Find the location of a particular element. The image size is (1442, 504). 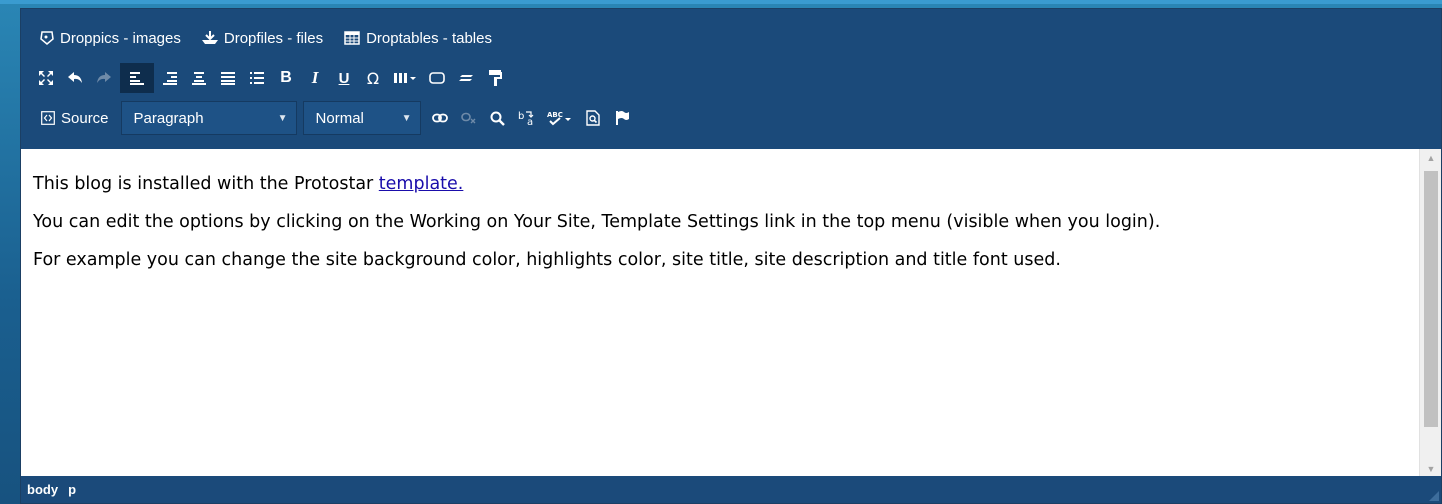

insert-link-button is located at coordinates (440, 118).